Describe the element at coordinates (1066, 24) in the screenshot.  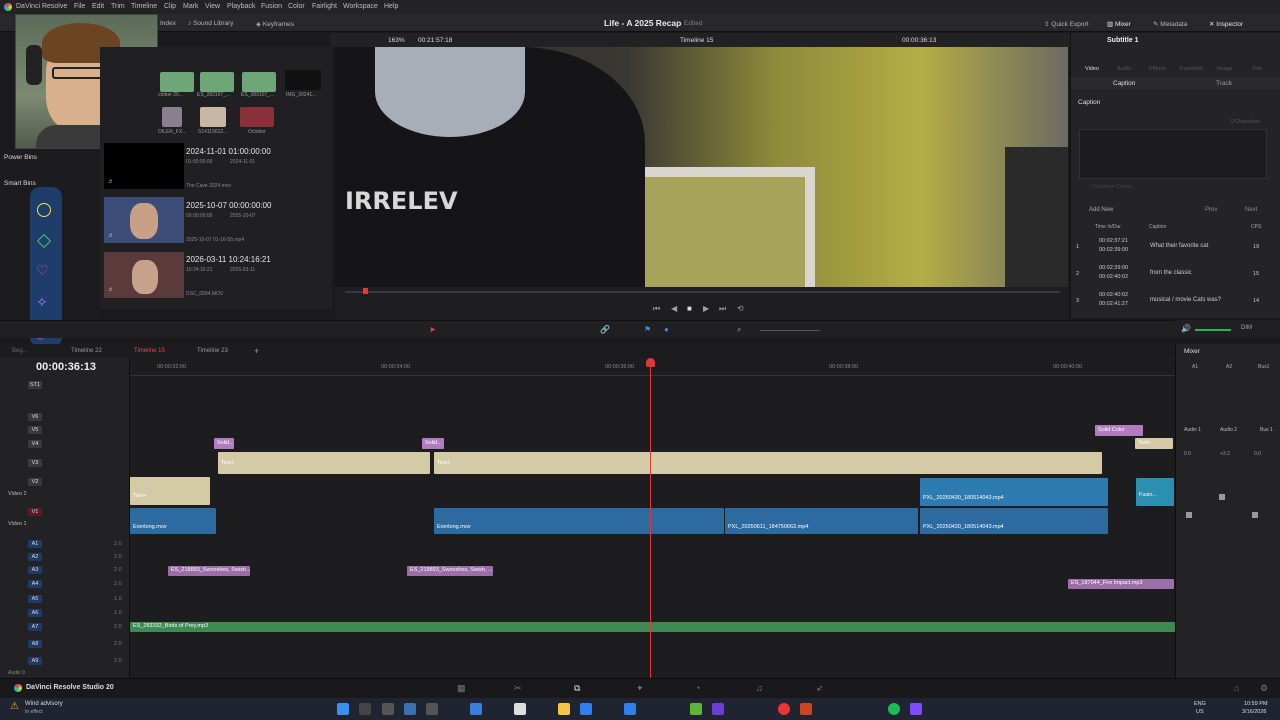
I see `quick-export-button: ⇪ Quick Export` at that location.